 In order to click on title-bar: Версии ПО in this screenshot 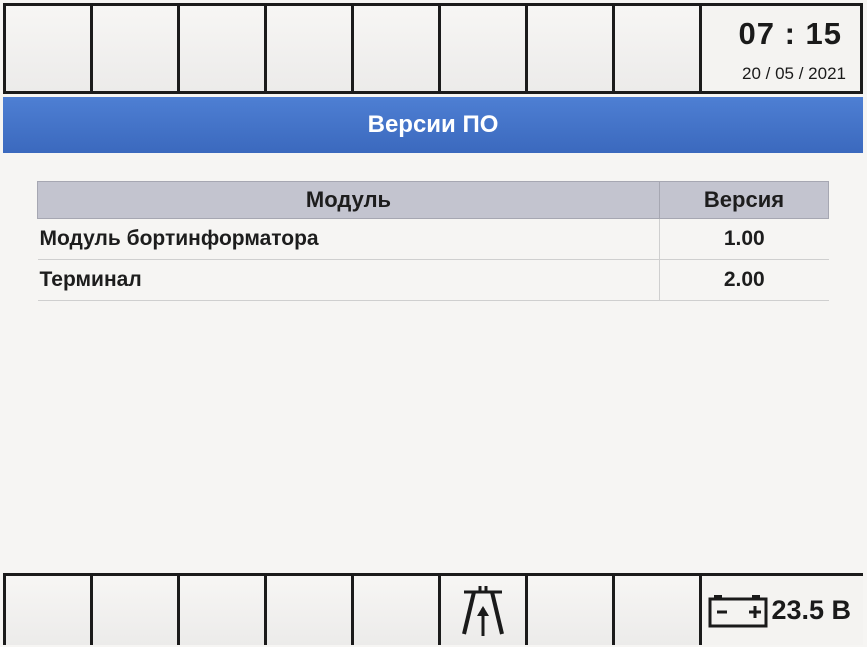, I will do `click(433, 125)`.